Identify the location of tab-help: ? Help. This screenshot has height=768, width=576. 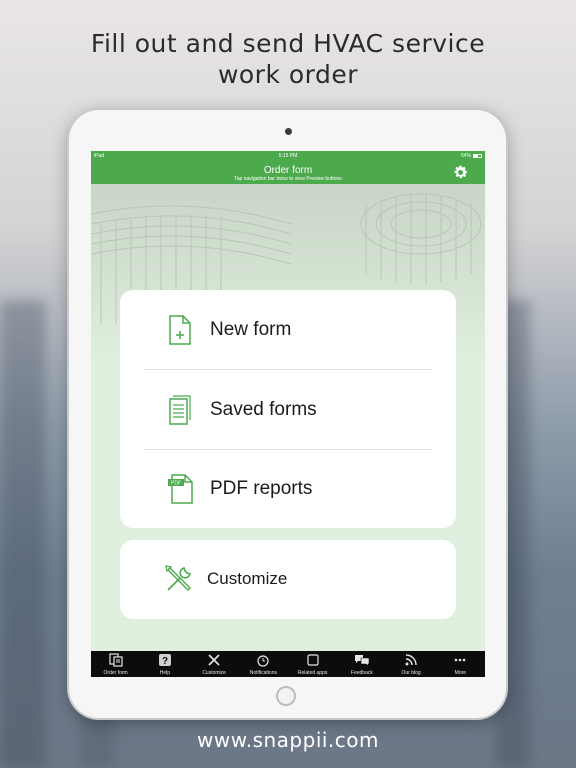
(164, 664).